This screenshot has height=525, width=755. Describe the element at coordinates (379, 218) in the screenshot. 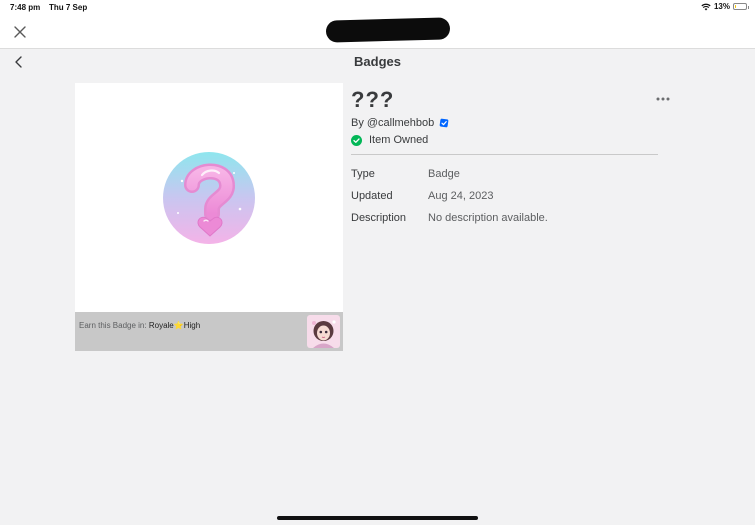

I see `detail-key: Description` at that location.